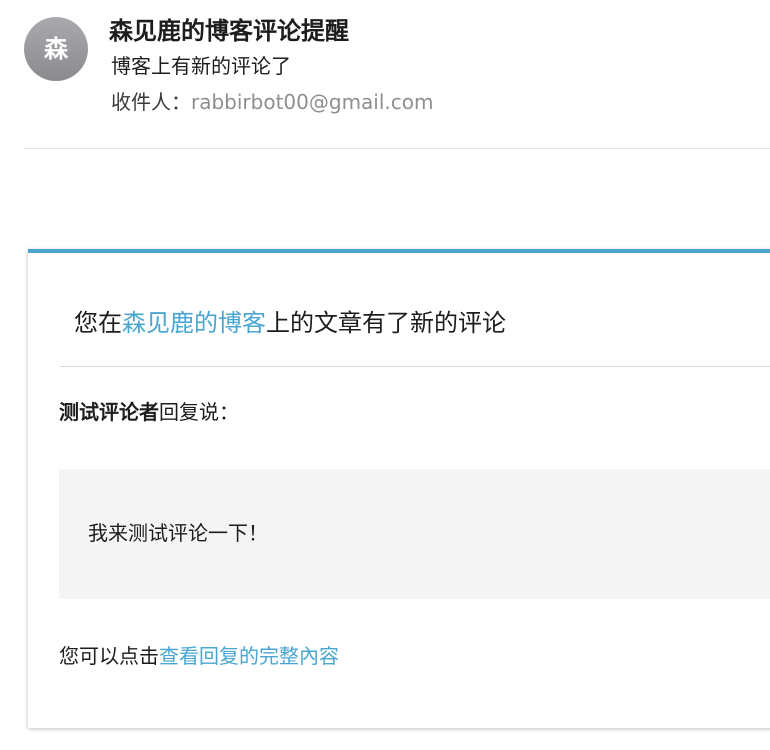 This screenshot has width=770, height=750. I want to click on sender-name: 森见鹿的博客评论提醒, so click(229, 31).